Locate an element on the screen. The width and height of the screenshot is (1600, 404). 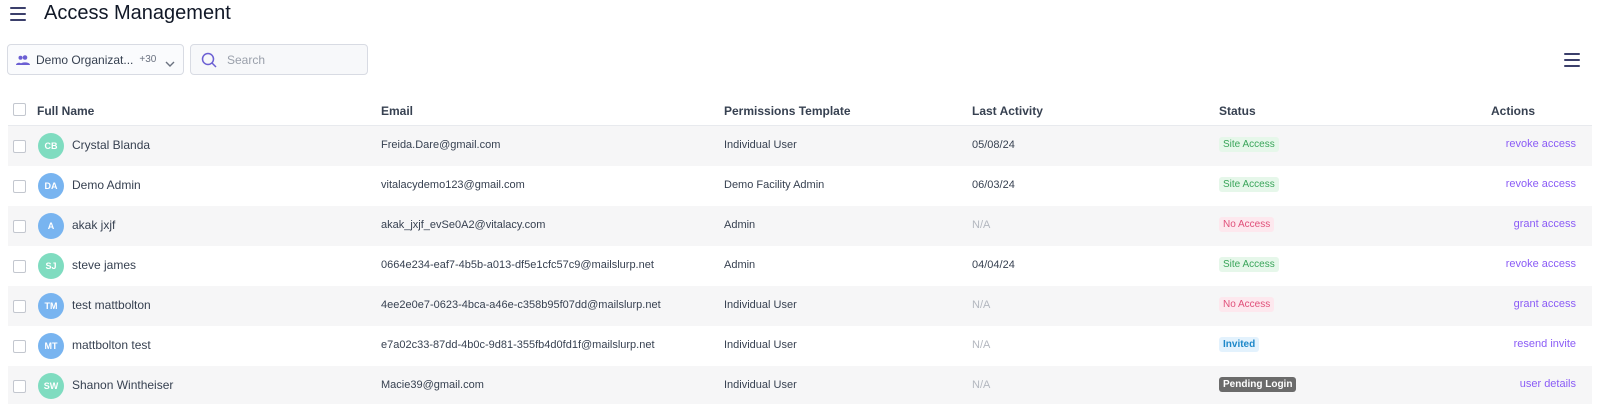
user-name: Crystal Blanda is located at coordinates (111, 145).